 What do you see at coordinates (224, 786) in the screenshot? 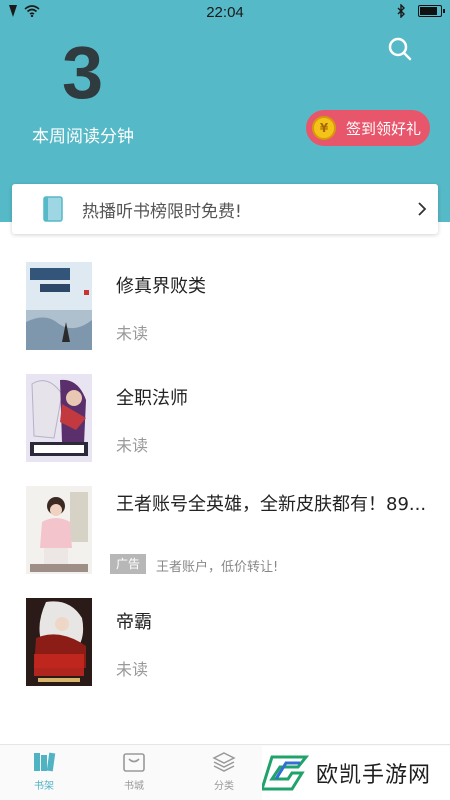
I see `tab-category-label: 分类` at bounding box center [224, 786].